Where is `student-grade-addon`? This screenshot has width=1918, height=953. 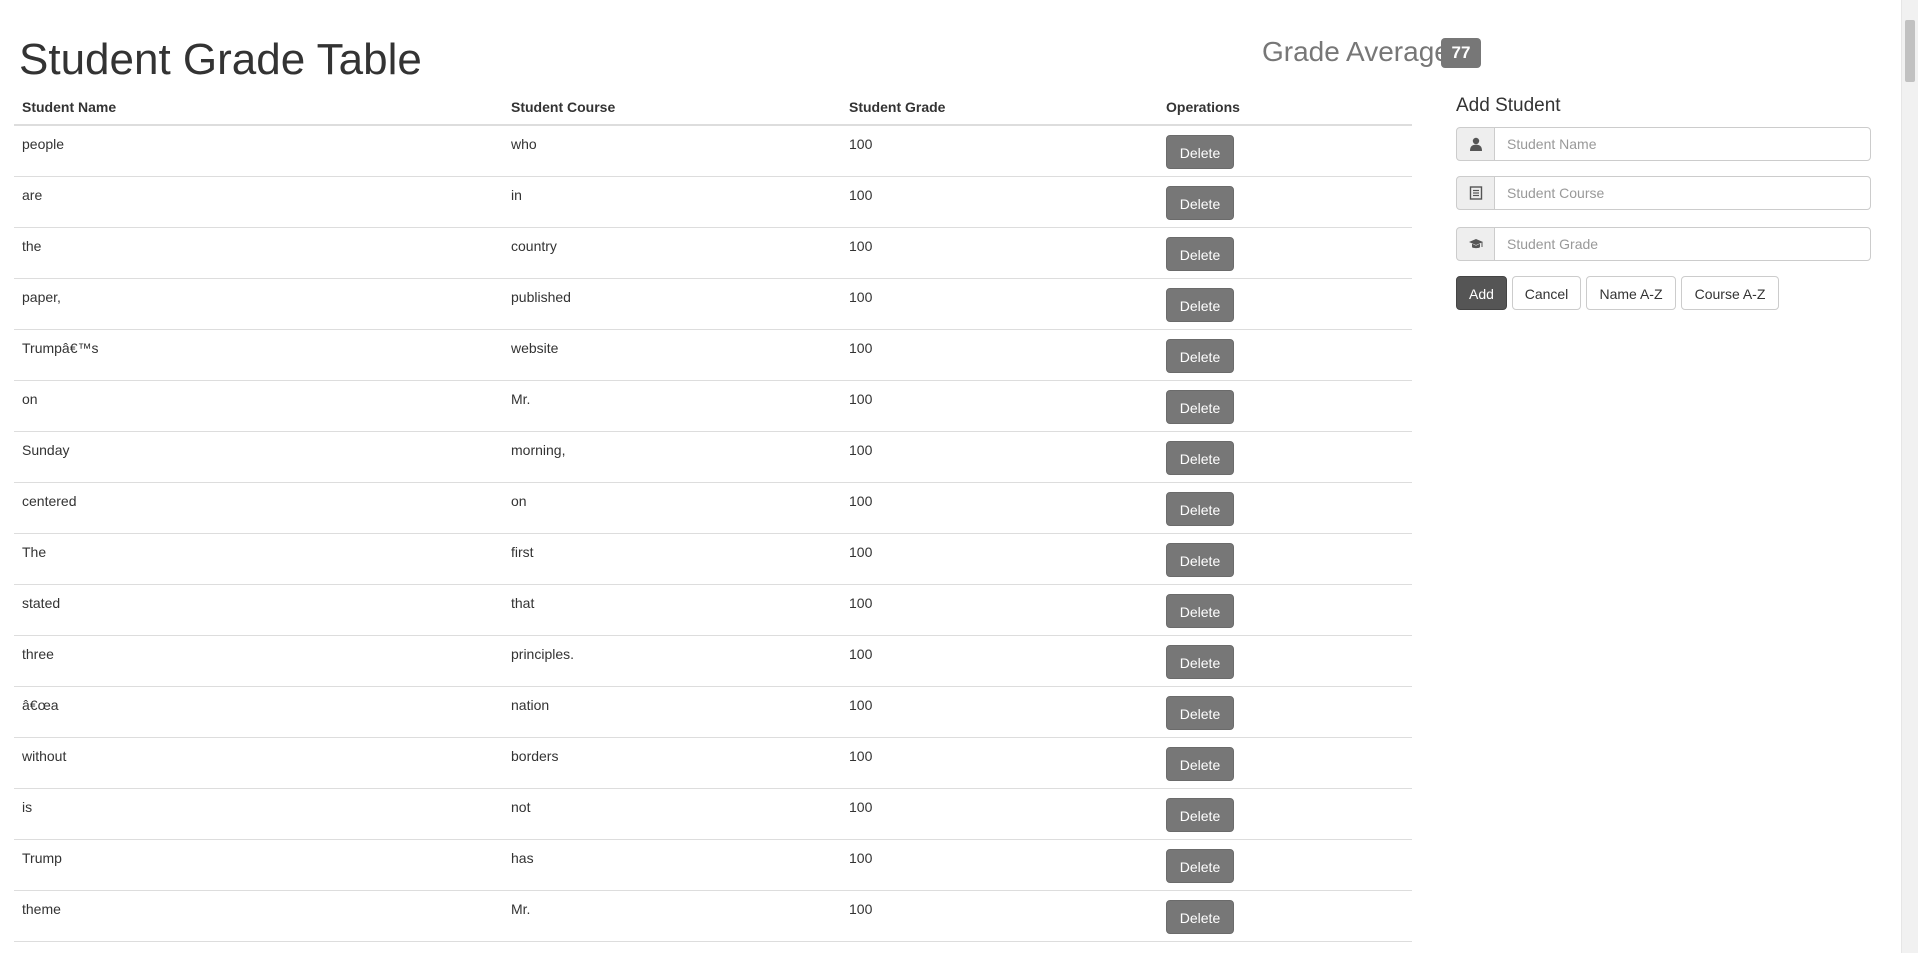 student-grade-addon is located at coordinates (1475, 244).